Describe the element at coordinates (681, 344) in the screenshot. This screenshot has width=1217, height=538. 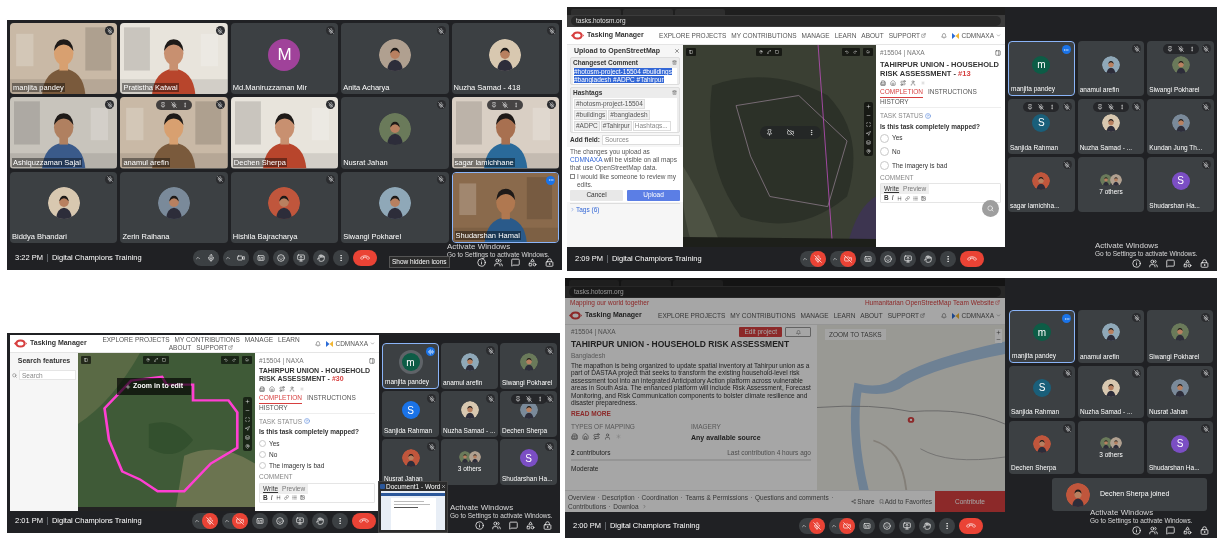
I see `project-title: TAHIRPUR UNION - HOUSEHOLD RISK ASSESSMENT` at that location.